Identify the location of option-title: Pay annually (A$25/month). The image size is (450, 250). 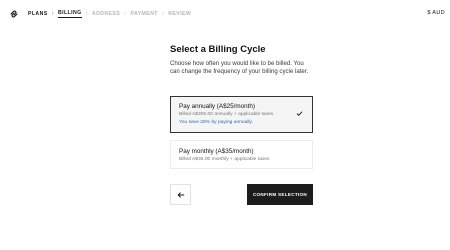
(217, 106).